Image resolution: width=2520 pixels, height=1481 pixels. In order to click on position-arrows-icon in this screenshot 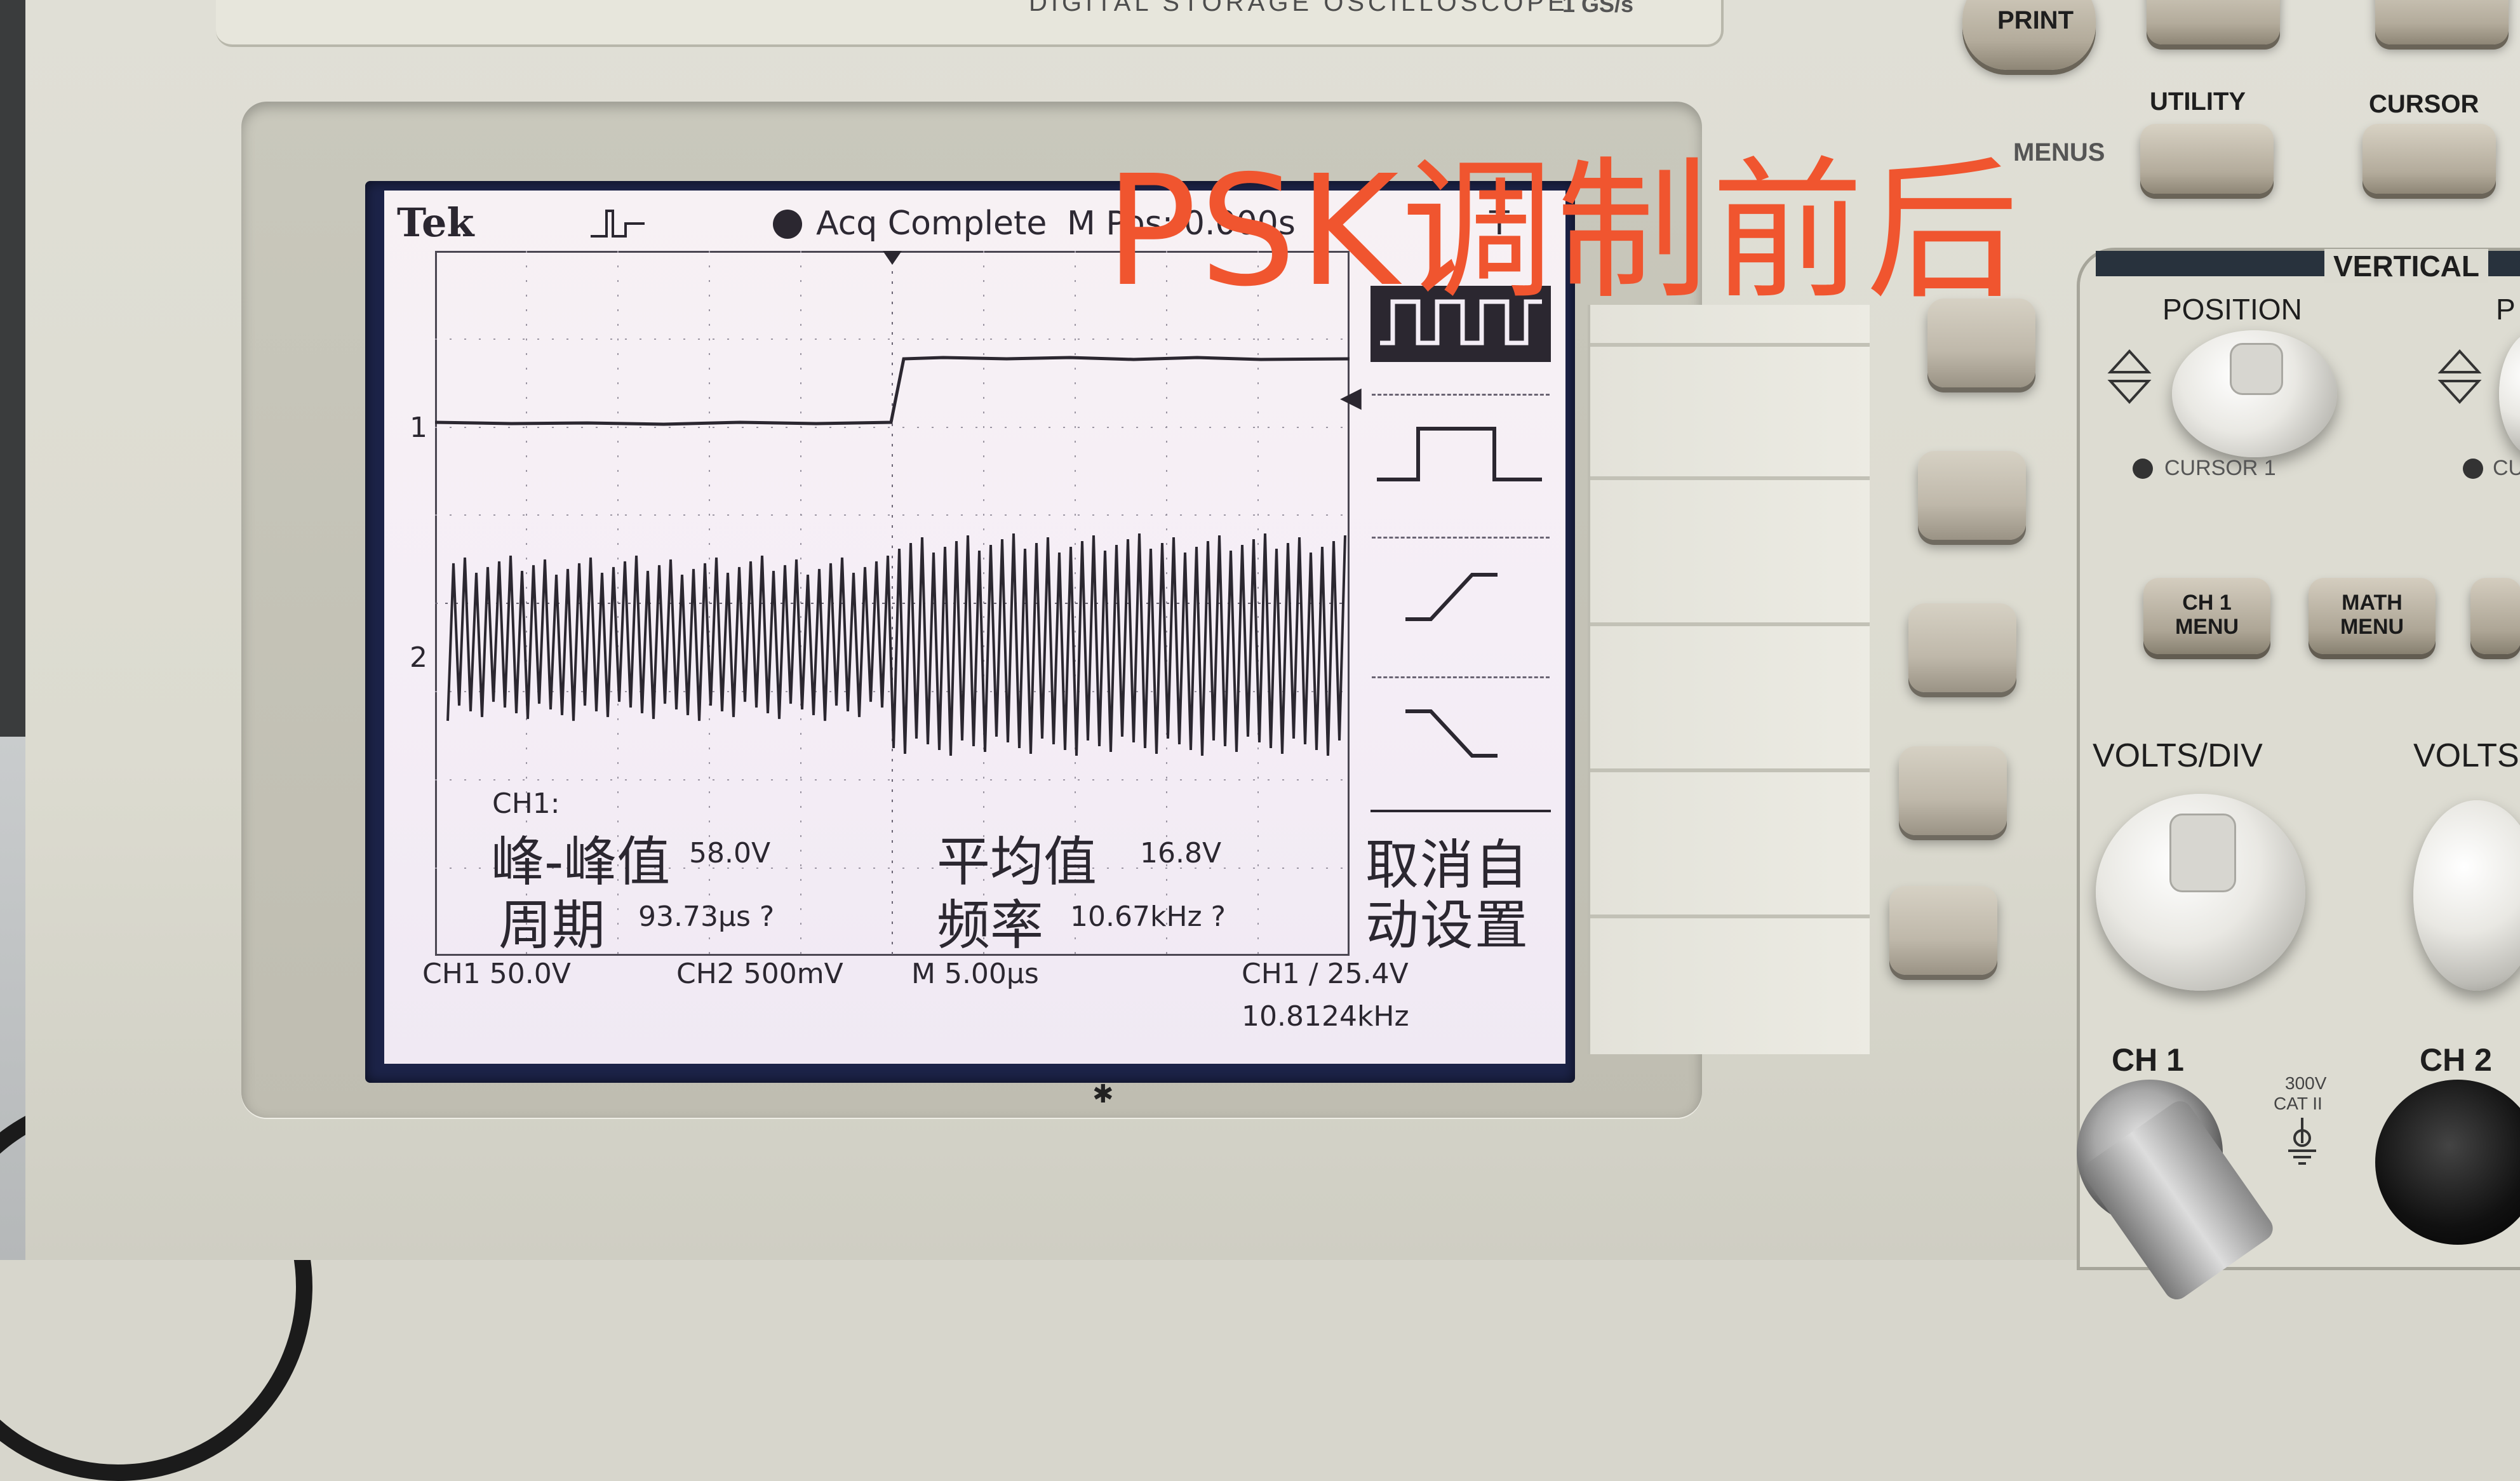, I will do `click(2129, 376)`.